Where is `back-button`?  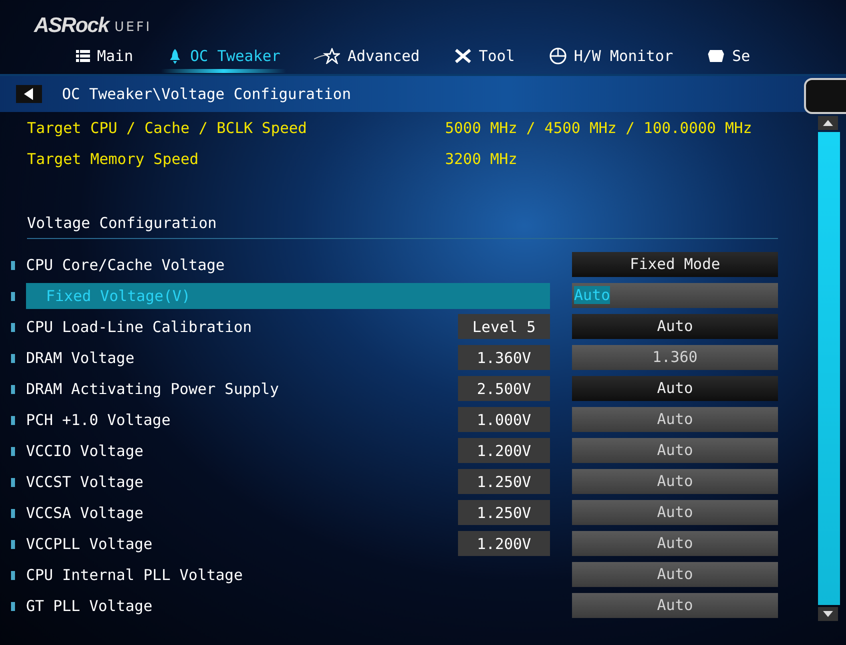 back-button is located at coordinates (29, 94).